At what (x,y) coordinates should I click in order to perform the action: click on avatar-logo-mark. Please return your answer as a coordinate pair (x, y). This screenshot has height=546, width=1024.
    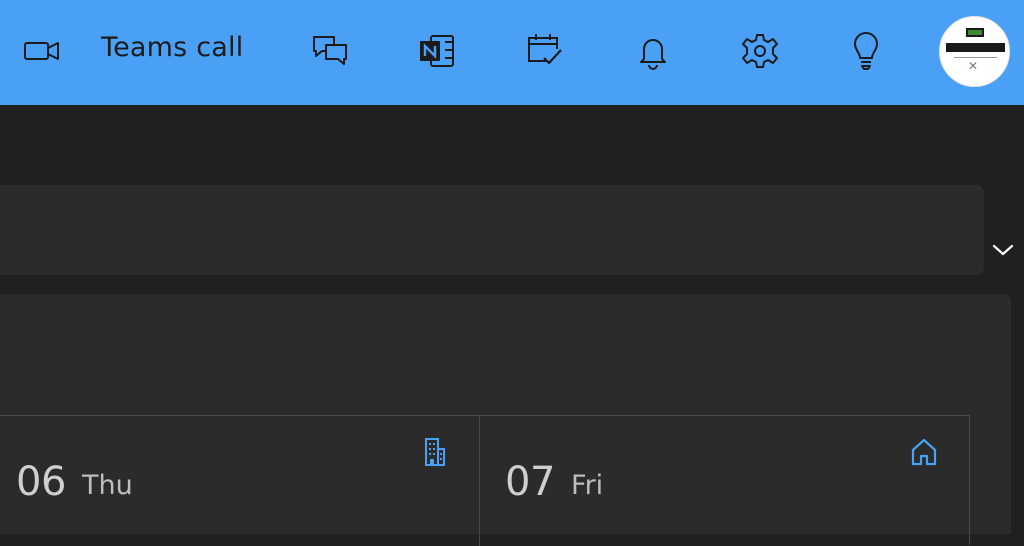
    Looking at the image, I should click on (975, 32).